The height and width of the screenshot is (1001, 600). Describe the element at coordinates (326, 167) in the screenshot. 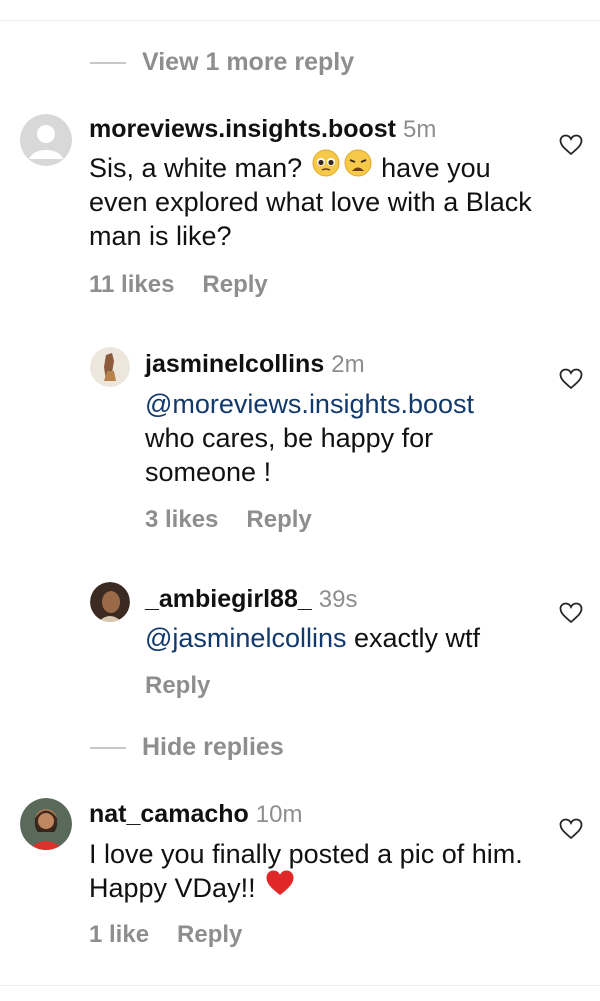

I see `pleading-face-emoji` at that location.